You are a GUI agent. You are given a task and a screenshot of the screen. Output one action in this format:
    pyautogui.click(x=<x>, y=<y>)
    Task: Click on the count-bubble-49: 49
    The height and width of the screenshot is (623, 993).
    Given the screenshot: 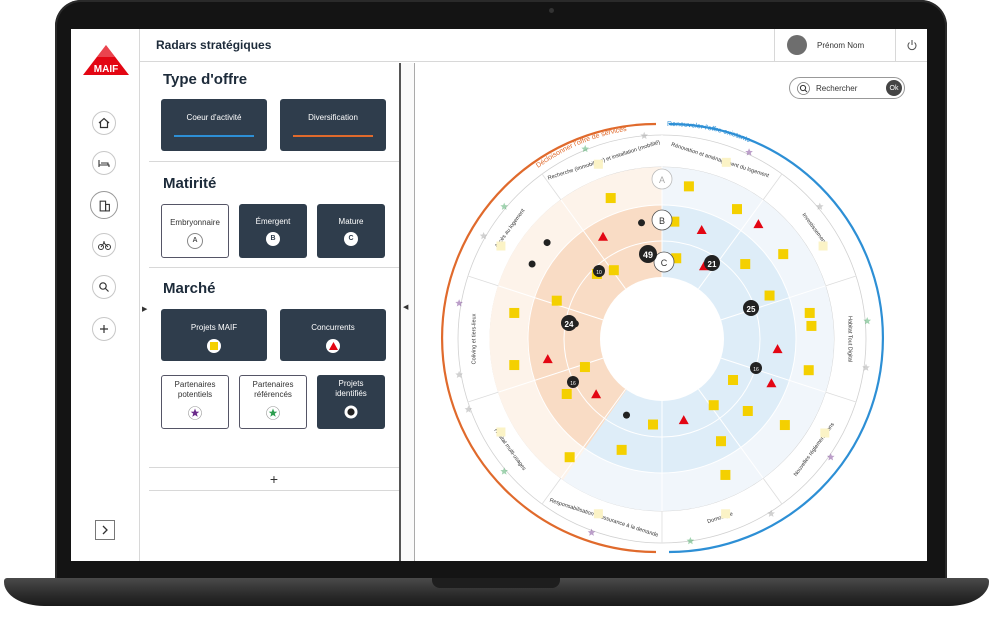 What is the action you would take?
    pyautogui.click(x=648, y=254)
    